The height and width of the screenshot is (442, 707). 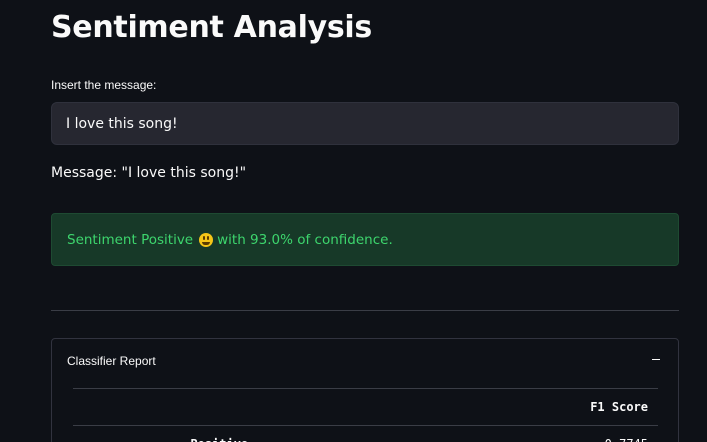 I want to click on message-echo: Message: "I love this song!", so click(x=149, y=173).